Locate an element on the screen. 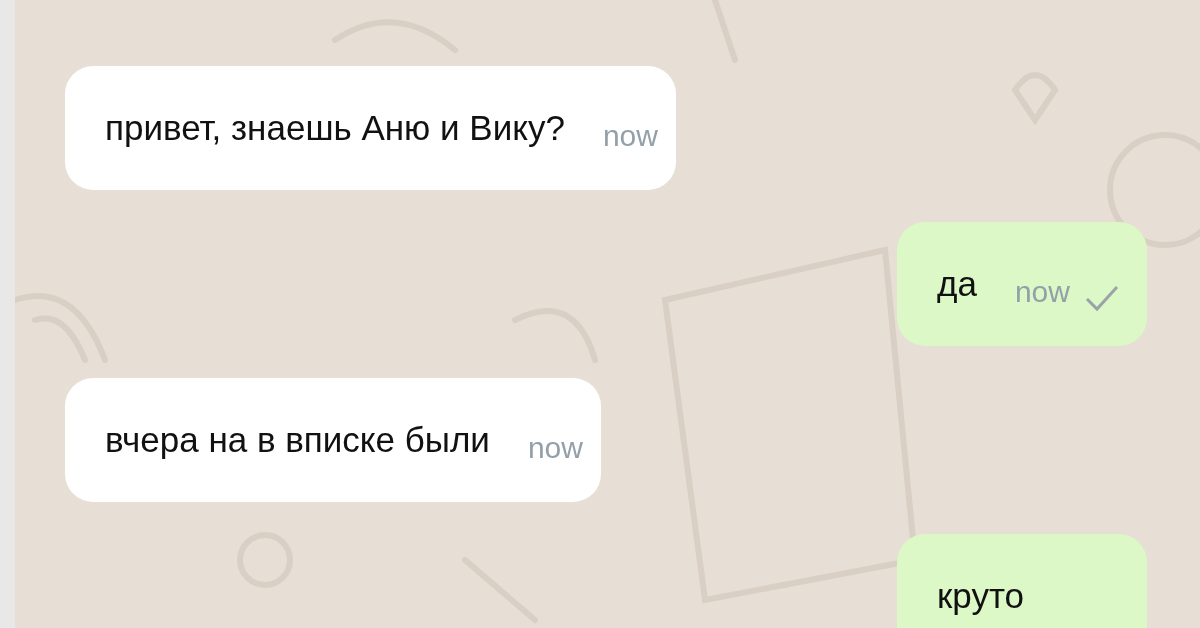  message-text: круто is located at coordinates (981, 596).